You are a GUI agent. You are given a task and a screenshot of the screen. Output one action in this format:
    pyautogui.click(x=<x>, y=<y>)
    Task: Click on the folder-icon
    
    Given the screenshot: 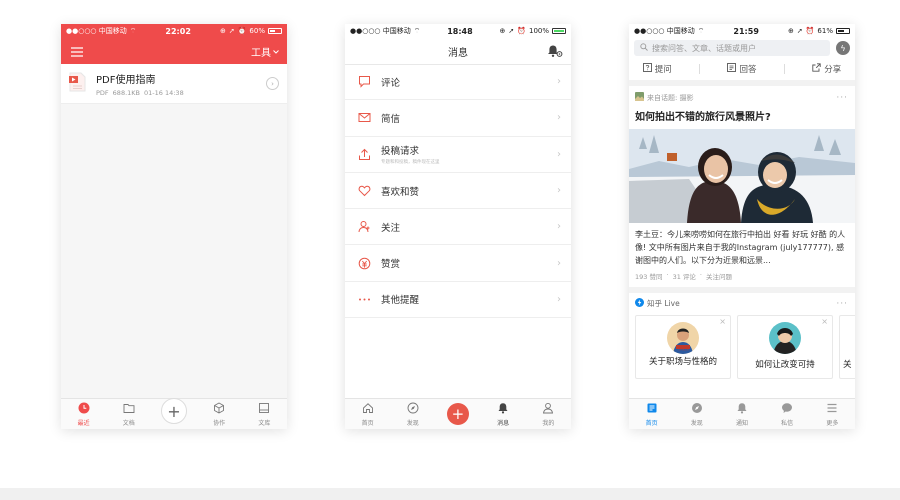 What is the action you would take?
    pyautogui.click(x=129, y=409)
    